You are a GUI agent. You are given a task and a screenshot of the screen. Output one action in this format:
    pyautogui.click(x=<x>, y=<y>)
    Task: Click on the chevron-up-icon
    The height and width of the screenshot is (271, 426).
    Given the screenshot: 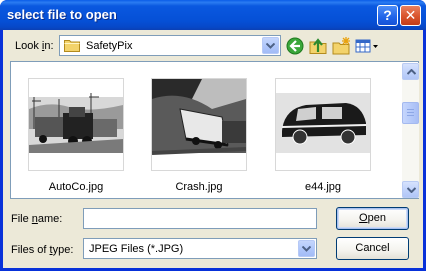 What is the action you would take?
    pyautogui.click(x=411, y=72)
    